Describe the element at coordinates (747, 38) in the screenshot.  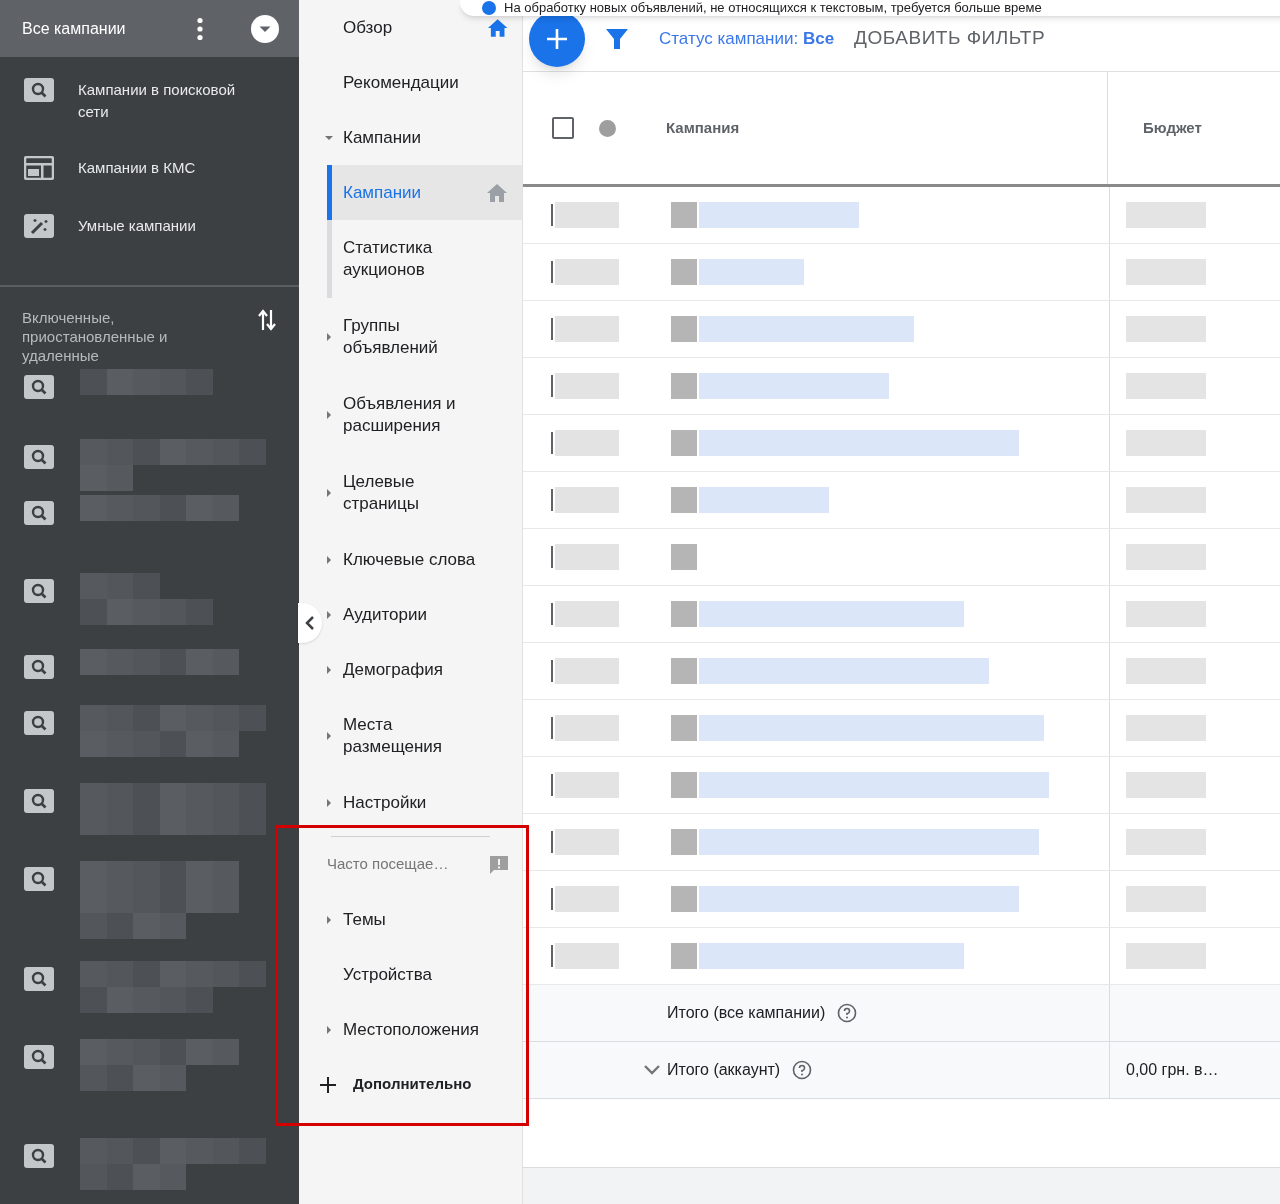
I see `status-filter-chip: Статус кампании: Все` at that location.